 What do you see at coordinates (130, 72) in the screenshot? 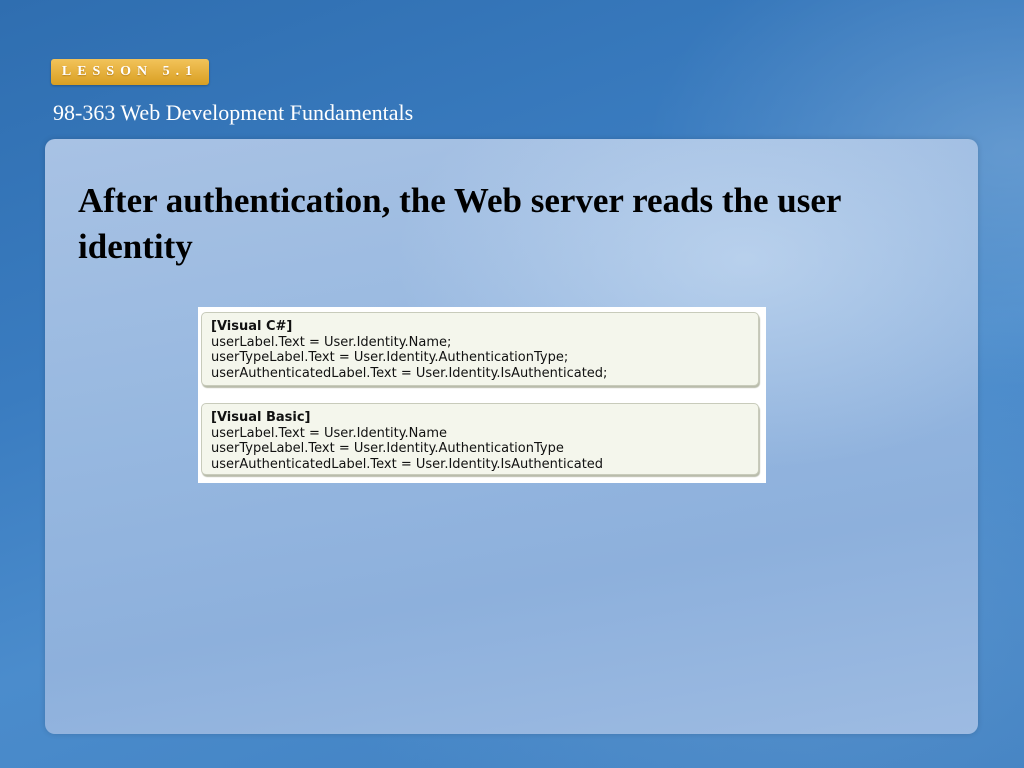
I see `lesson-badge: LESSON 5.1` at bounding box center [130, 72].